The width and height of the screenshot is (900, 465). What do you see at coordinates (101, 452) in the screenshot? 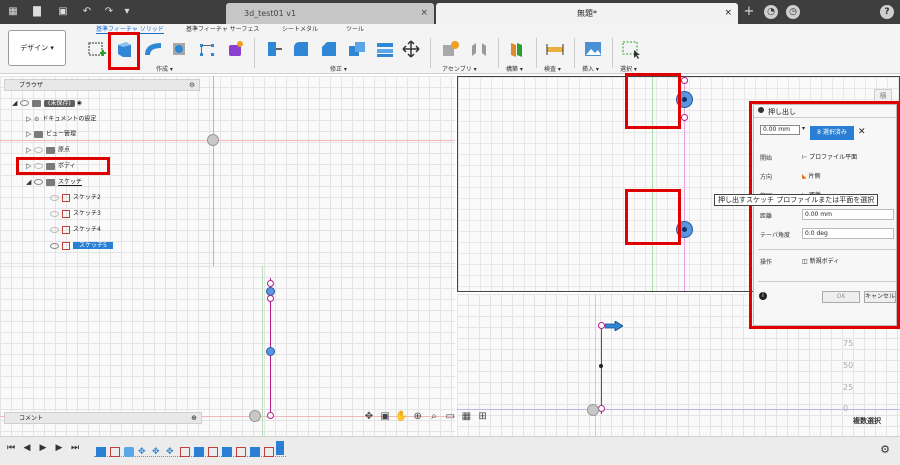
I see `timeline-component-icon` at bounding box center [101, 452].